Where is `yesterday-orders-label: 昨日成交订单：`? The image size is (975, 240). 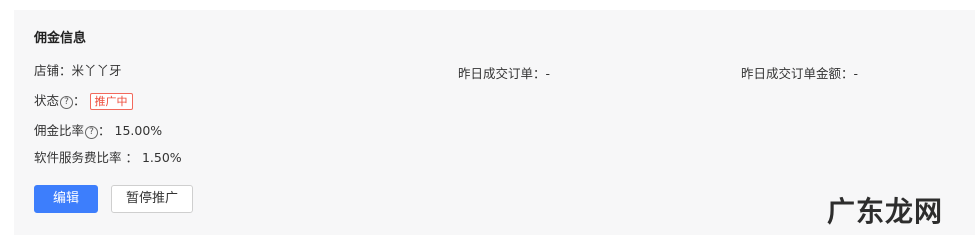
yesterday-orders-label: 昨日成交订单： is located at coordinates (502, 73).